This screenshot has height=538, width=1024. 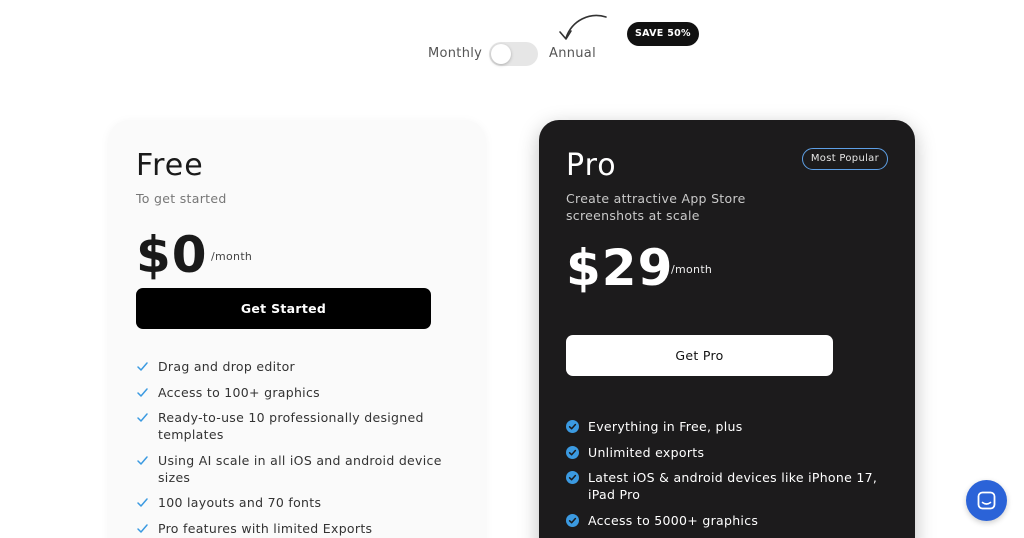 I want to click on save-badge: SAVE 50%, so click(x=663, y=34).